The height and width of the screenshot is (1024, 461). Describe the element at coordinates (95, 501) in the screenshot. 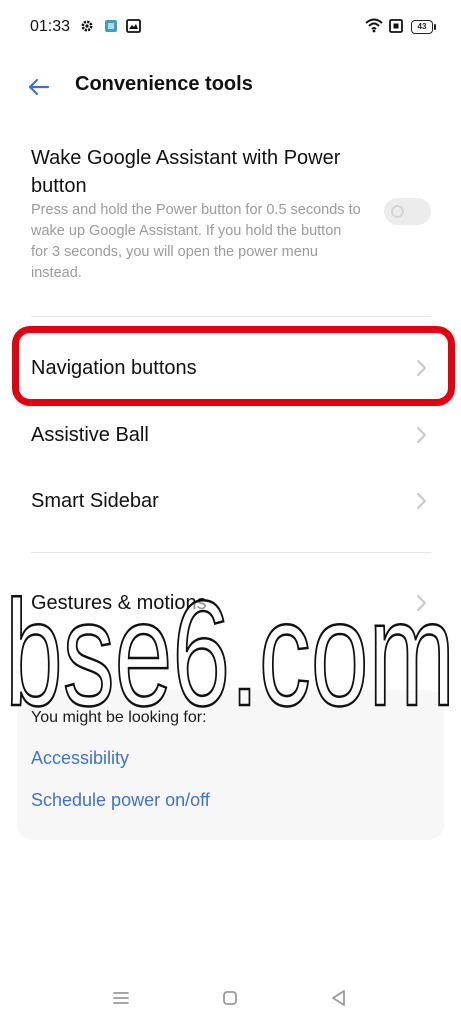

I see `menu-item-label: Smart Sidebar` at that location.